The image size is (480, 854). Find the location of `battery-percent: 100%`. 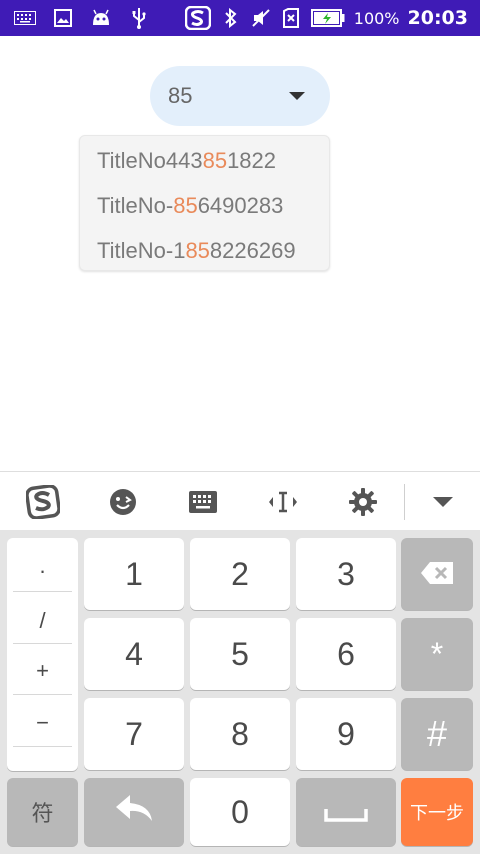

battery-percent: 100% is located at coordinates (376, 18).